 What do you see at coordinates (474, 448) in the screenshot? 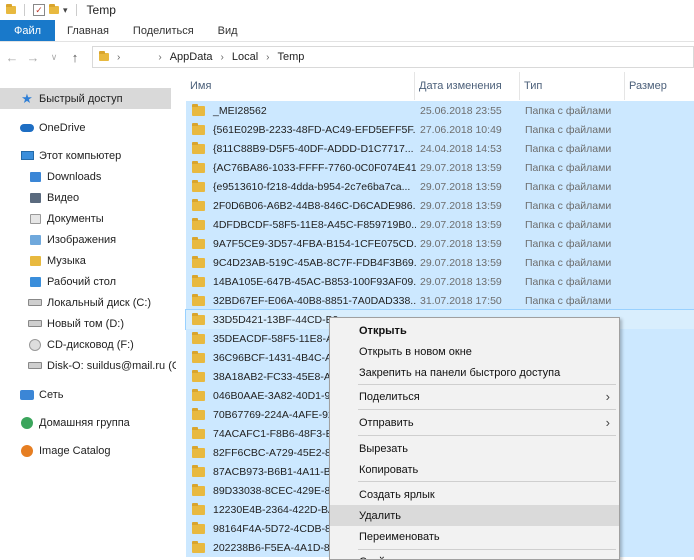
I see `menu-item-cut: Вырезать` at bounding box center [474, 448].